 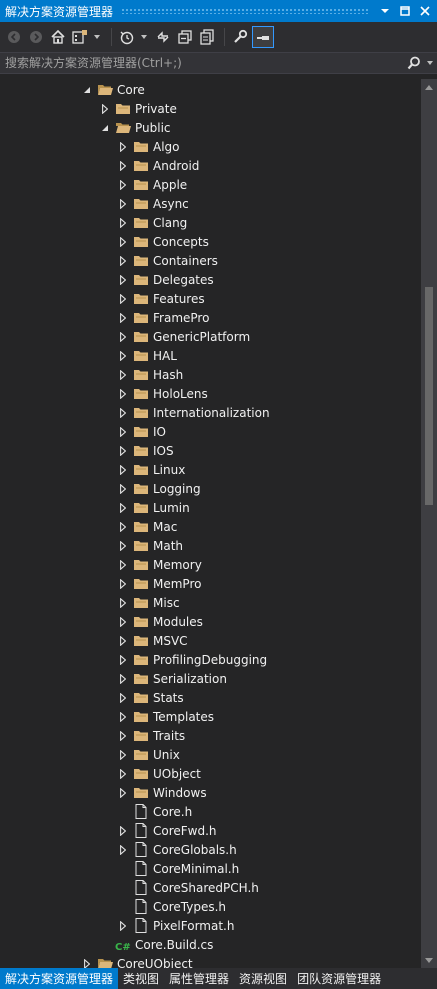 I want to click on sync-icon, so click(x=163, y=37).